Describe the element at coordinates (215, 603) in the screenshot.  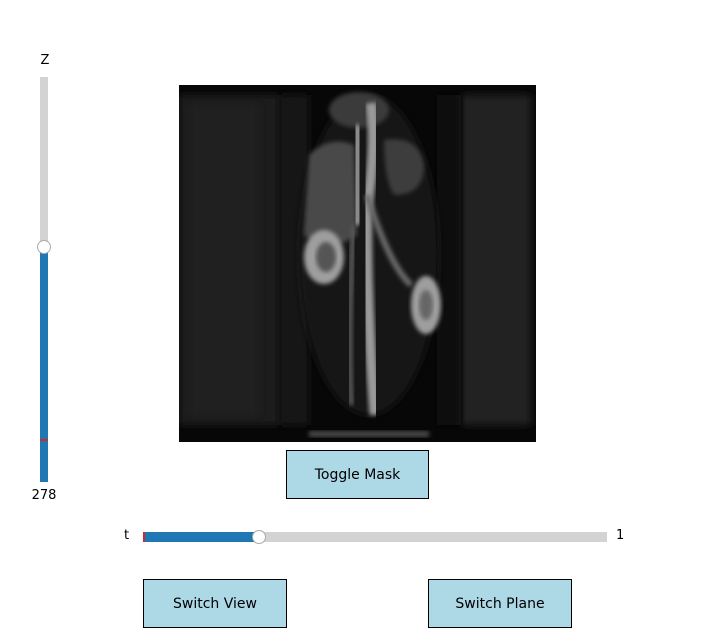
I see `switch-view-button: Switch View` at that location.